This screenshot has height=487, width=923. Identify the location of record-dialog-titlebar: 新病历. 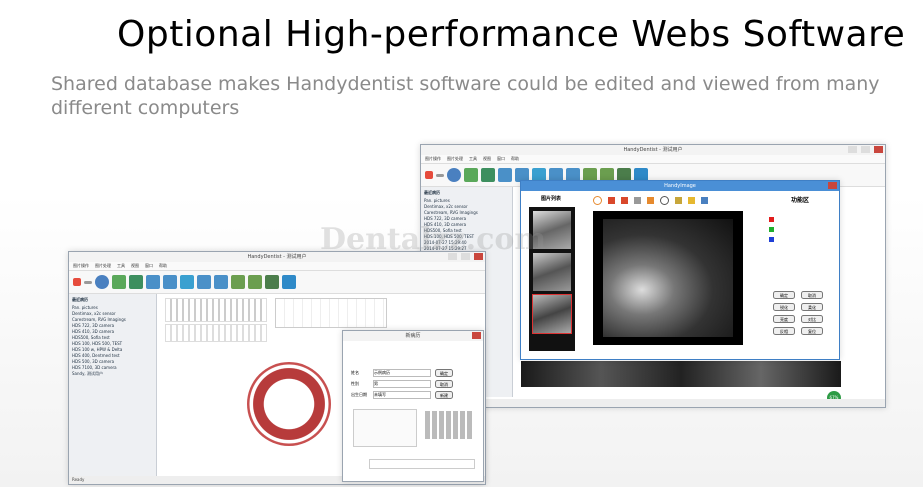
(413, 336).